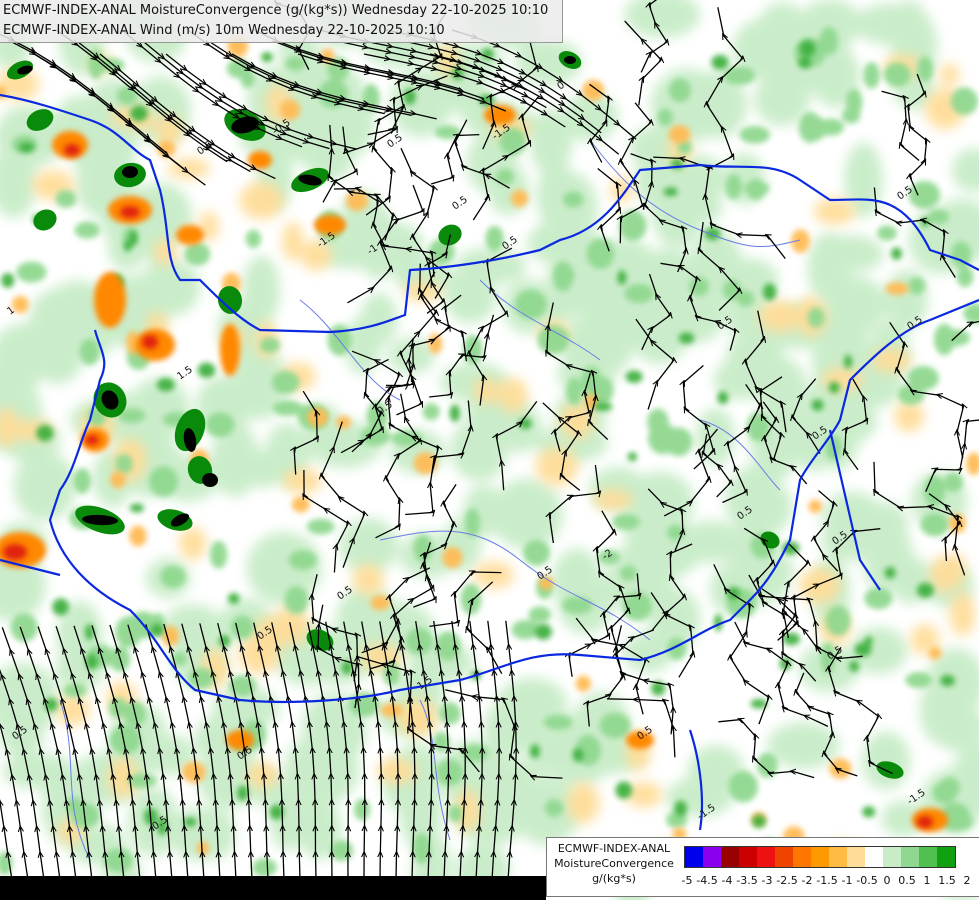 Image resolution: width=979 pixels, height=900 pixels. I want to click on map-bottom-edge, so click(273, 888).